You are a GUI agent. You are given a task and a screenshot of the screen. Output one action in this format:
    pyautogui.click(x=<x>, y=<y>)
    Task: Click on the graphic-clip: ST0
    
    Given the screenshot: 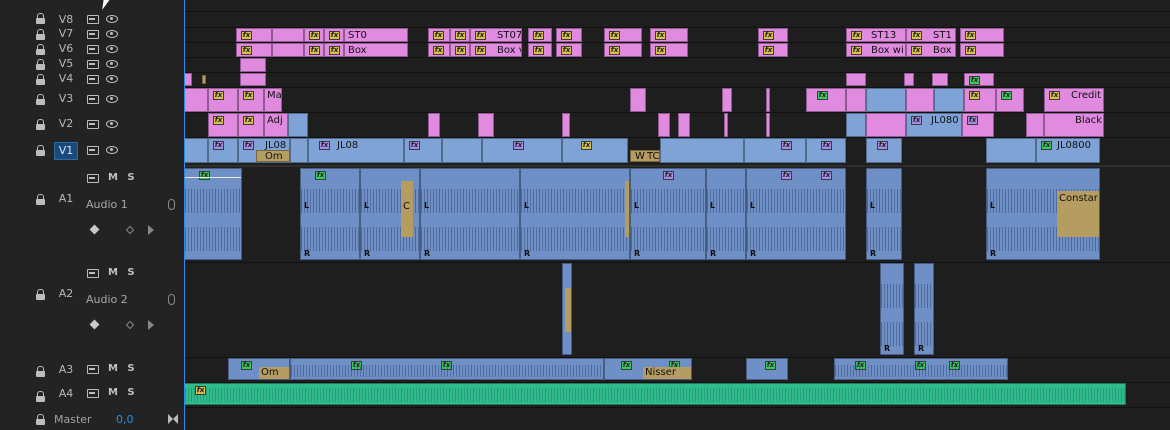 What is the action you would take?
    pyautogui.click(x=376, y=35)
    